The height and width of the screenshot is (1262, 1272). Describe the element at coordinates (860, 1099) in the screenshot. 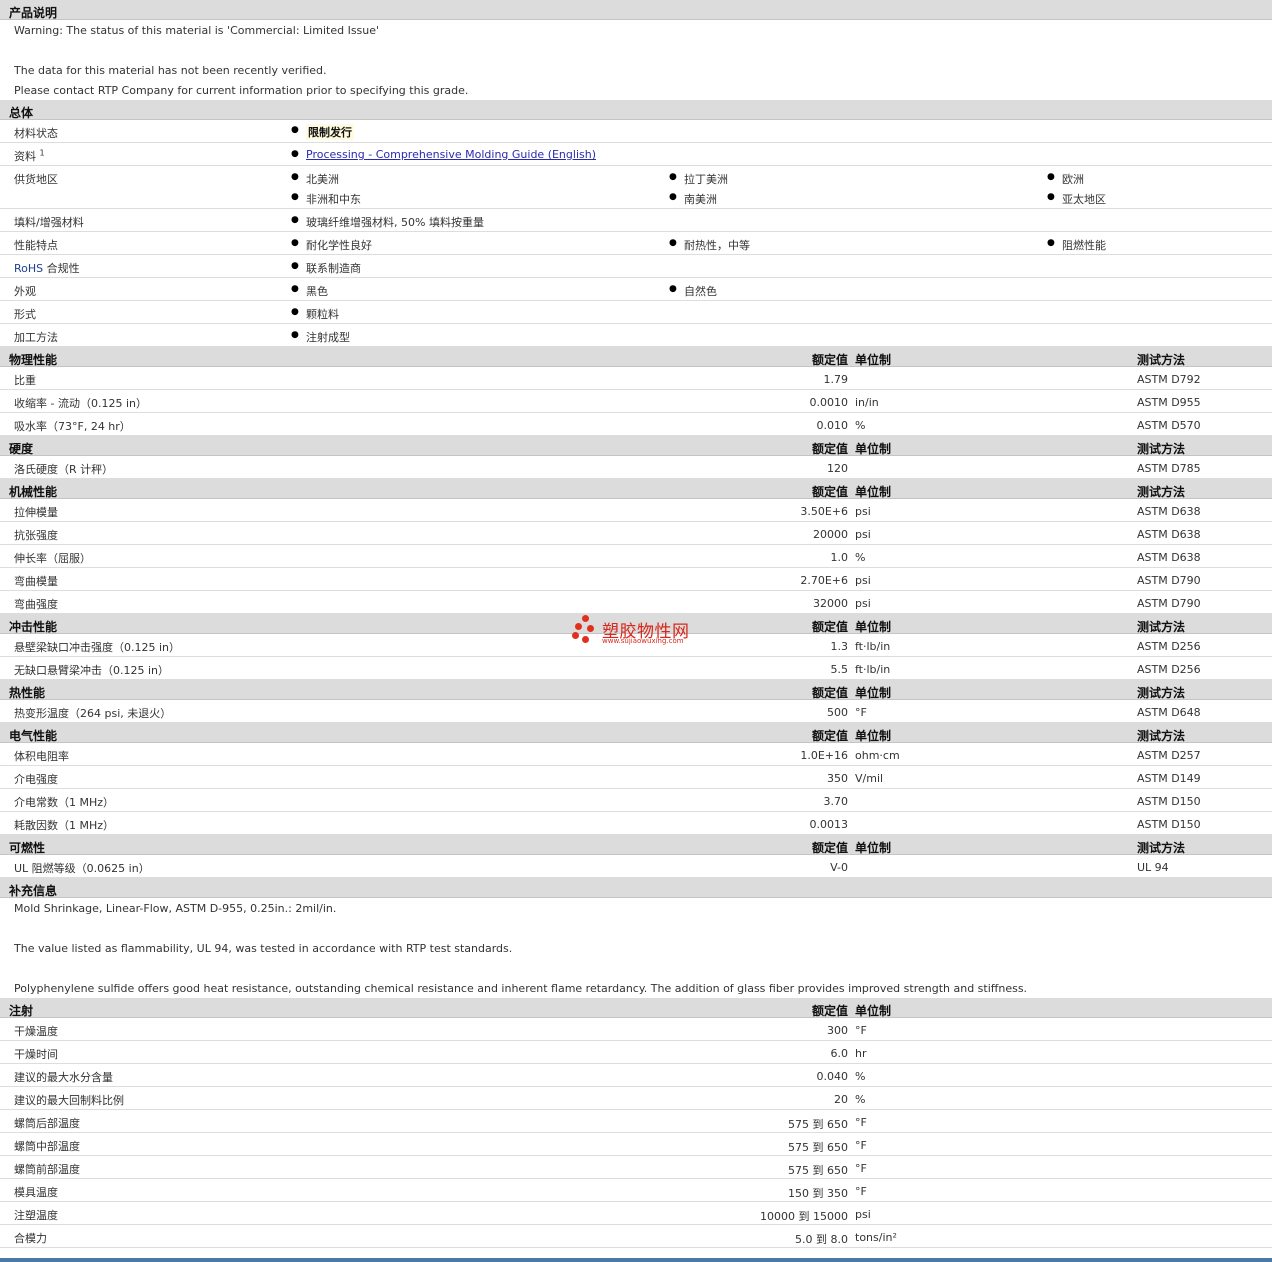

I see `injection-param-unit: %` at that location.